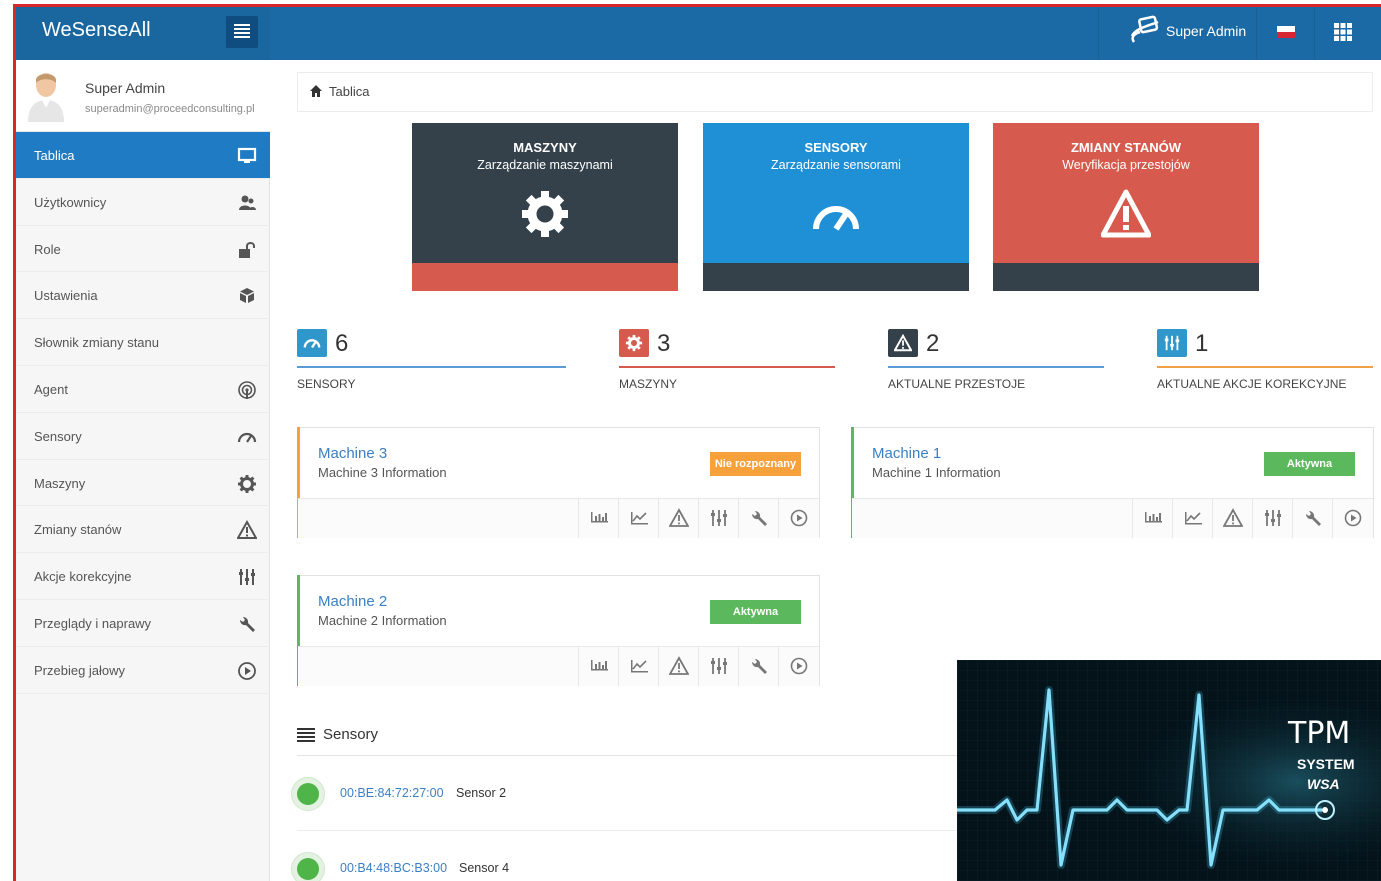  What do you see at coordinates (352, 601) in the screenshot?
I see `machine-name-link: Machine 2` at bounding box center [352, 601].